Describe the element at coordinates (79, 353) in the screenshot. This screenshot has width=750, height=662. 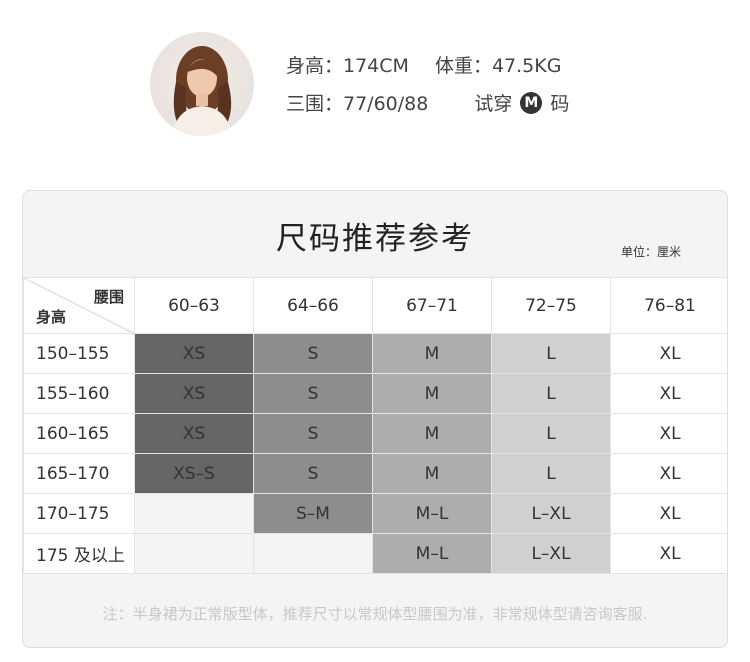
I see `row-height-label: 150–155` at that location.